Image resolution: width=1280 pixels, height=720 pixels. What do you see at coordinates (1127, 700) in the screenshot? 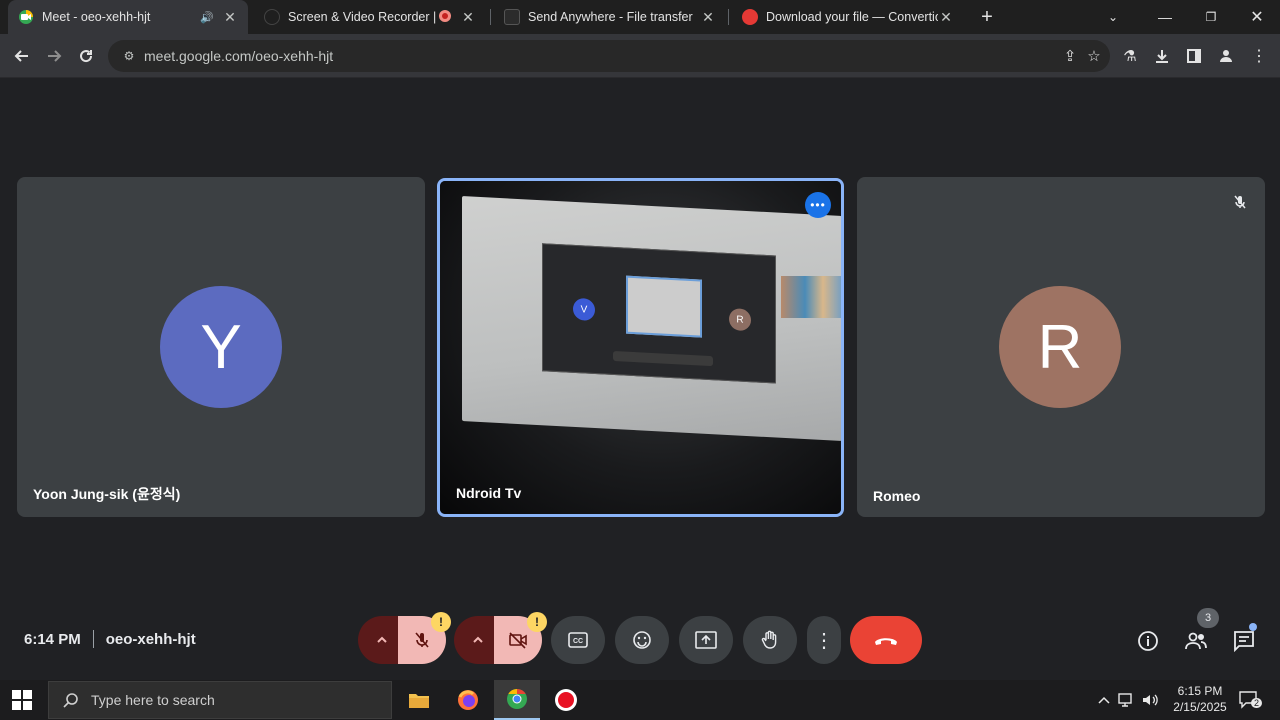
I see `network-icon` at bounding box center [1127, 700].